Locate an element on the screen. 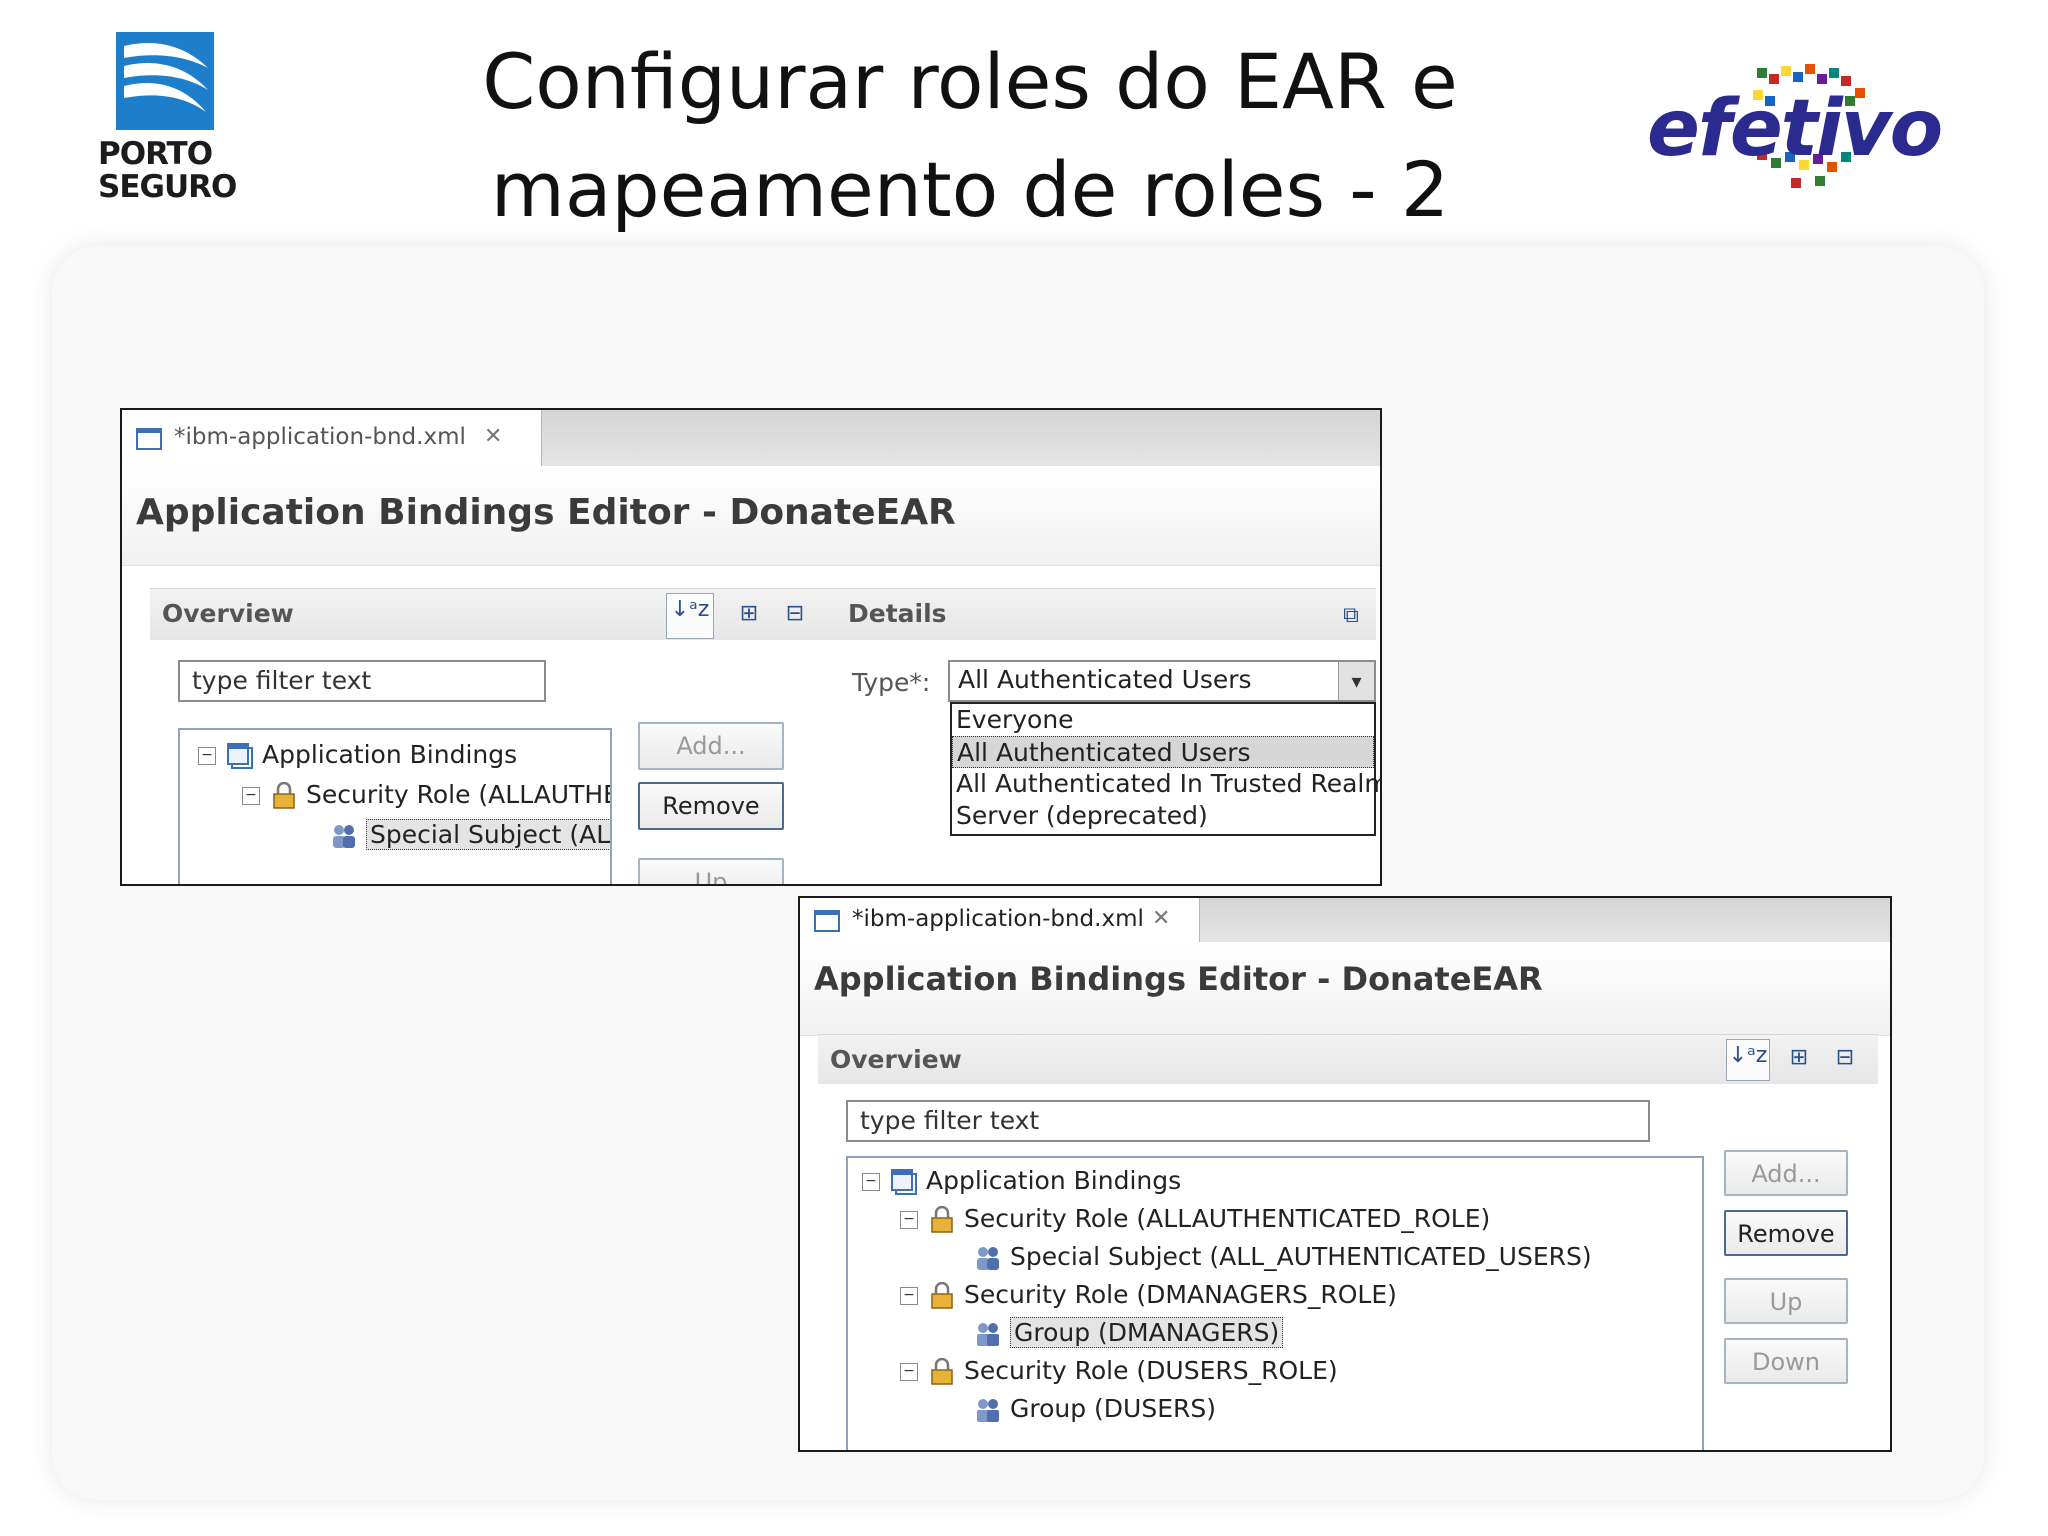 The image size is (2048, 1536). tree-node-security-role-dmanagers: − Security Role (DMANAGERS_ROLE) is located at coordinates (1148, 1295).